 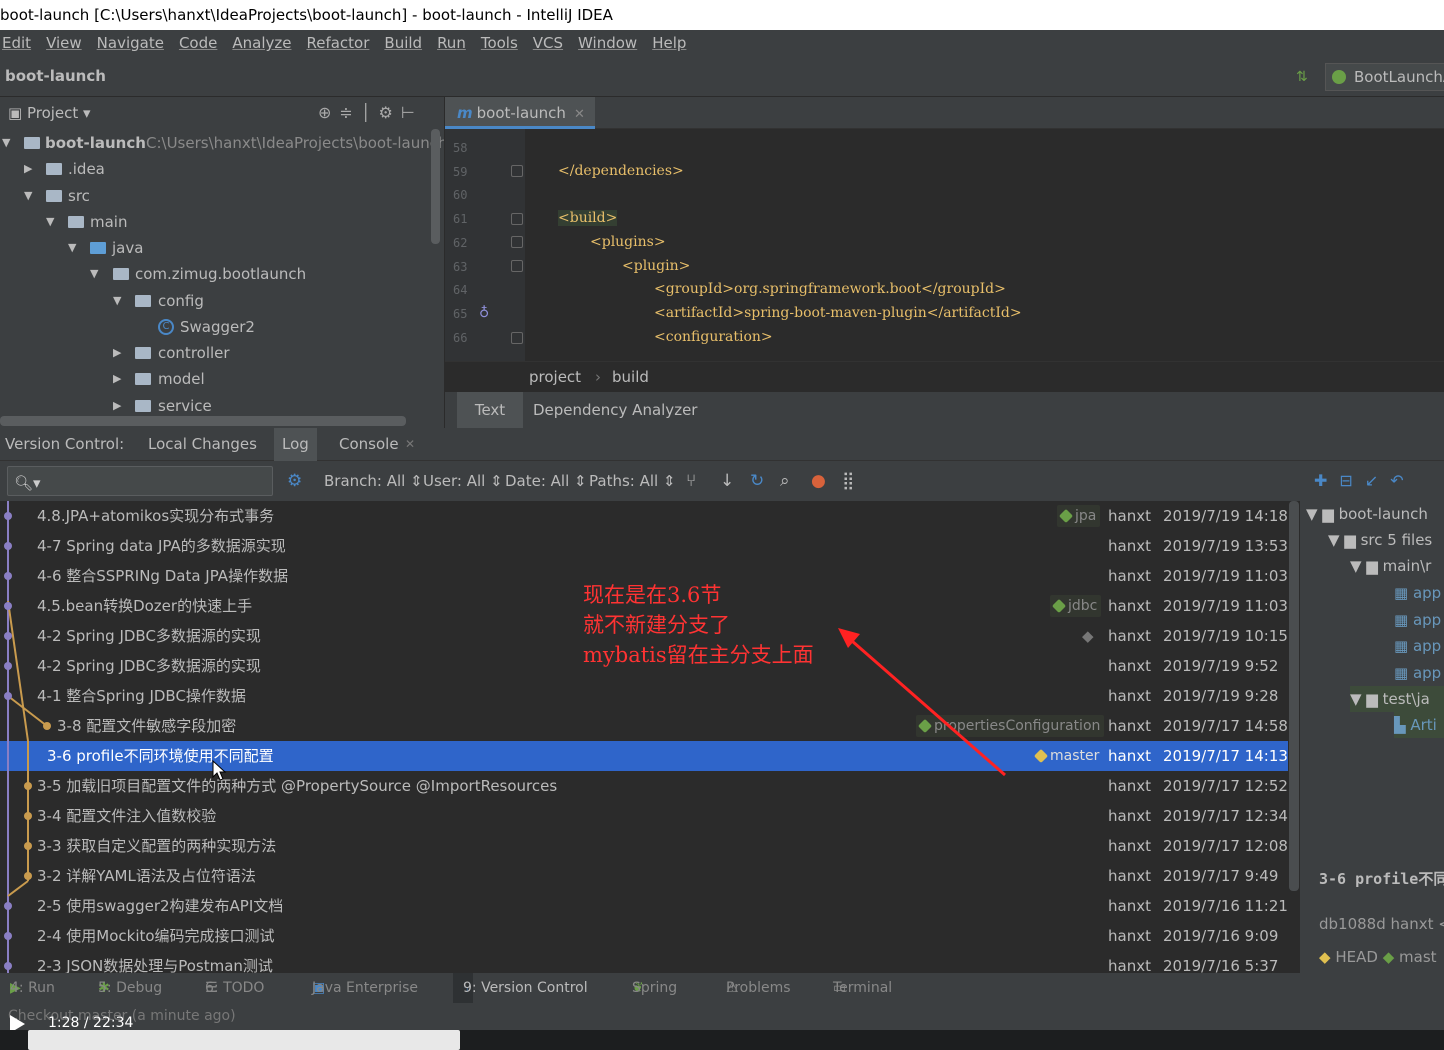 What do you see at coordinates (1305, 78) in the screenshot?
I see `vcs-update-icon: ⇅` at bounding box center [1305, 78].